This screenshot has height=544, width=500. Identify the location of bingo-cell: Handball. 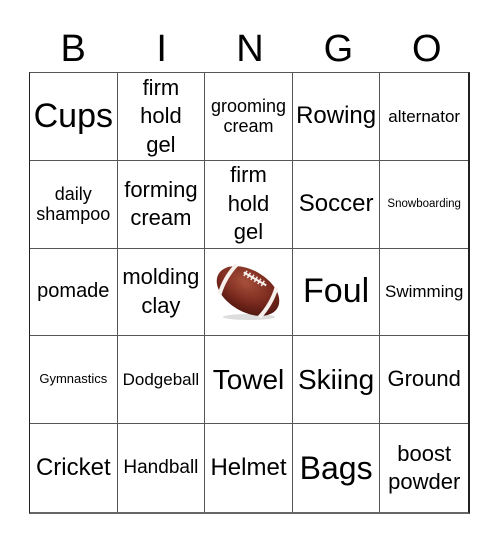
(162, 468).